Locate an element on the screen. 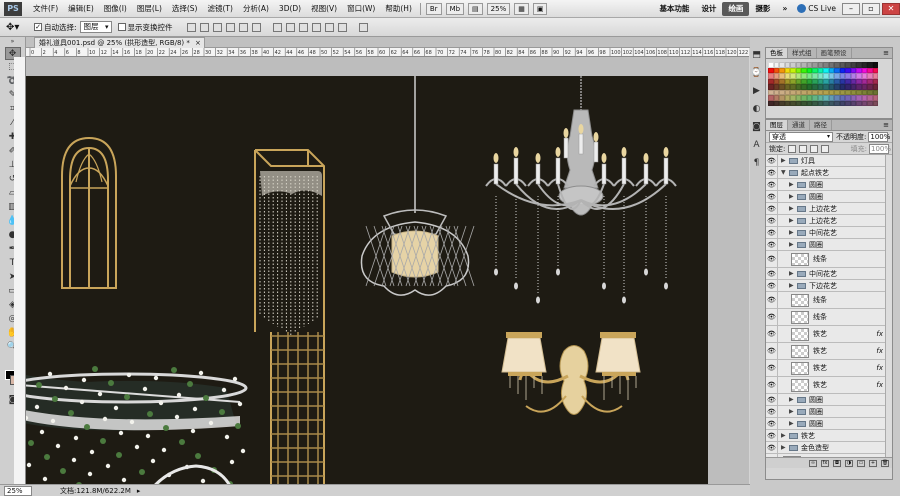  show-transform-checkbox is located at coordinates (121, 27).